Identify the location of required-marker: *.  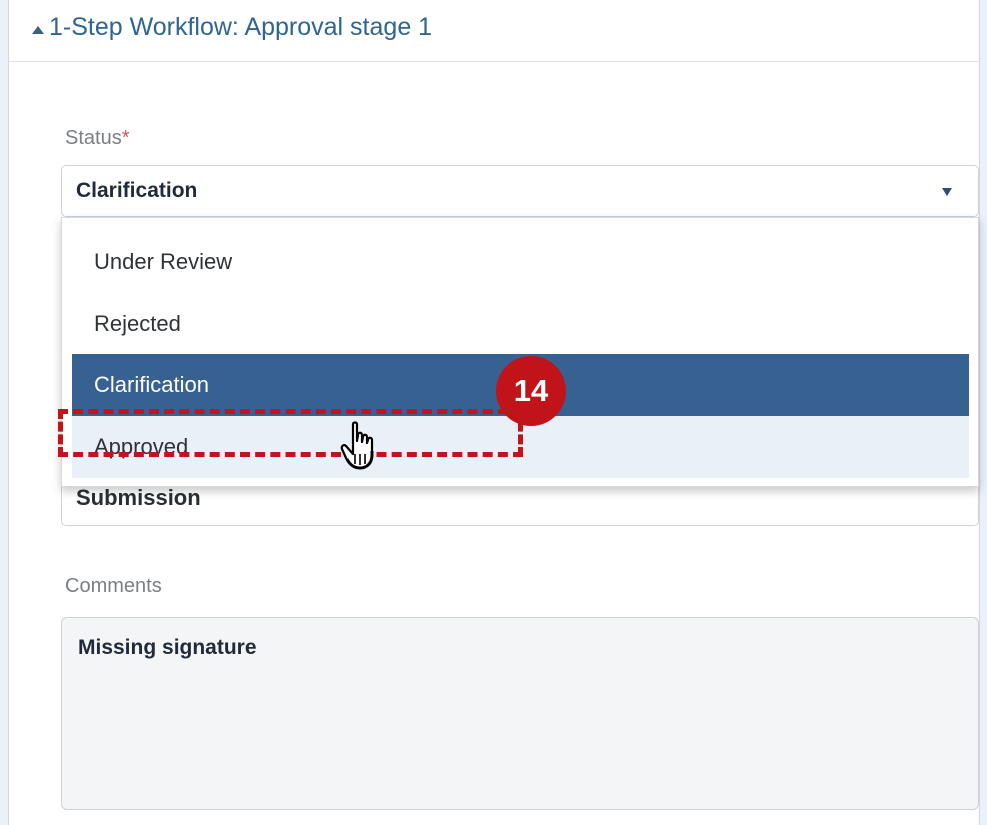
(125, 138).